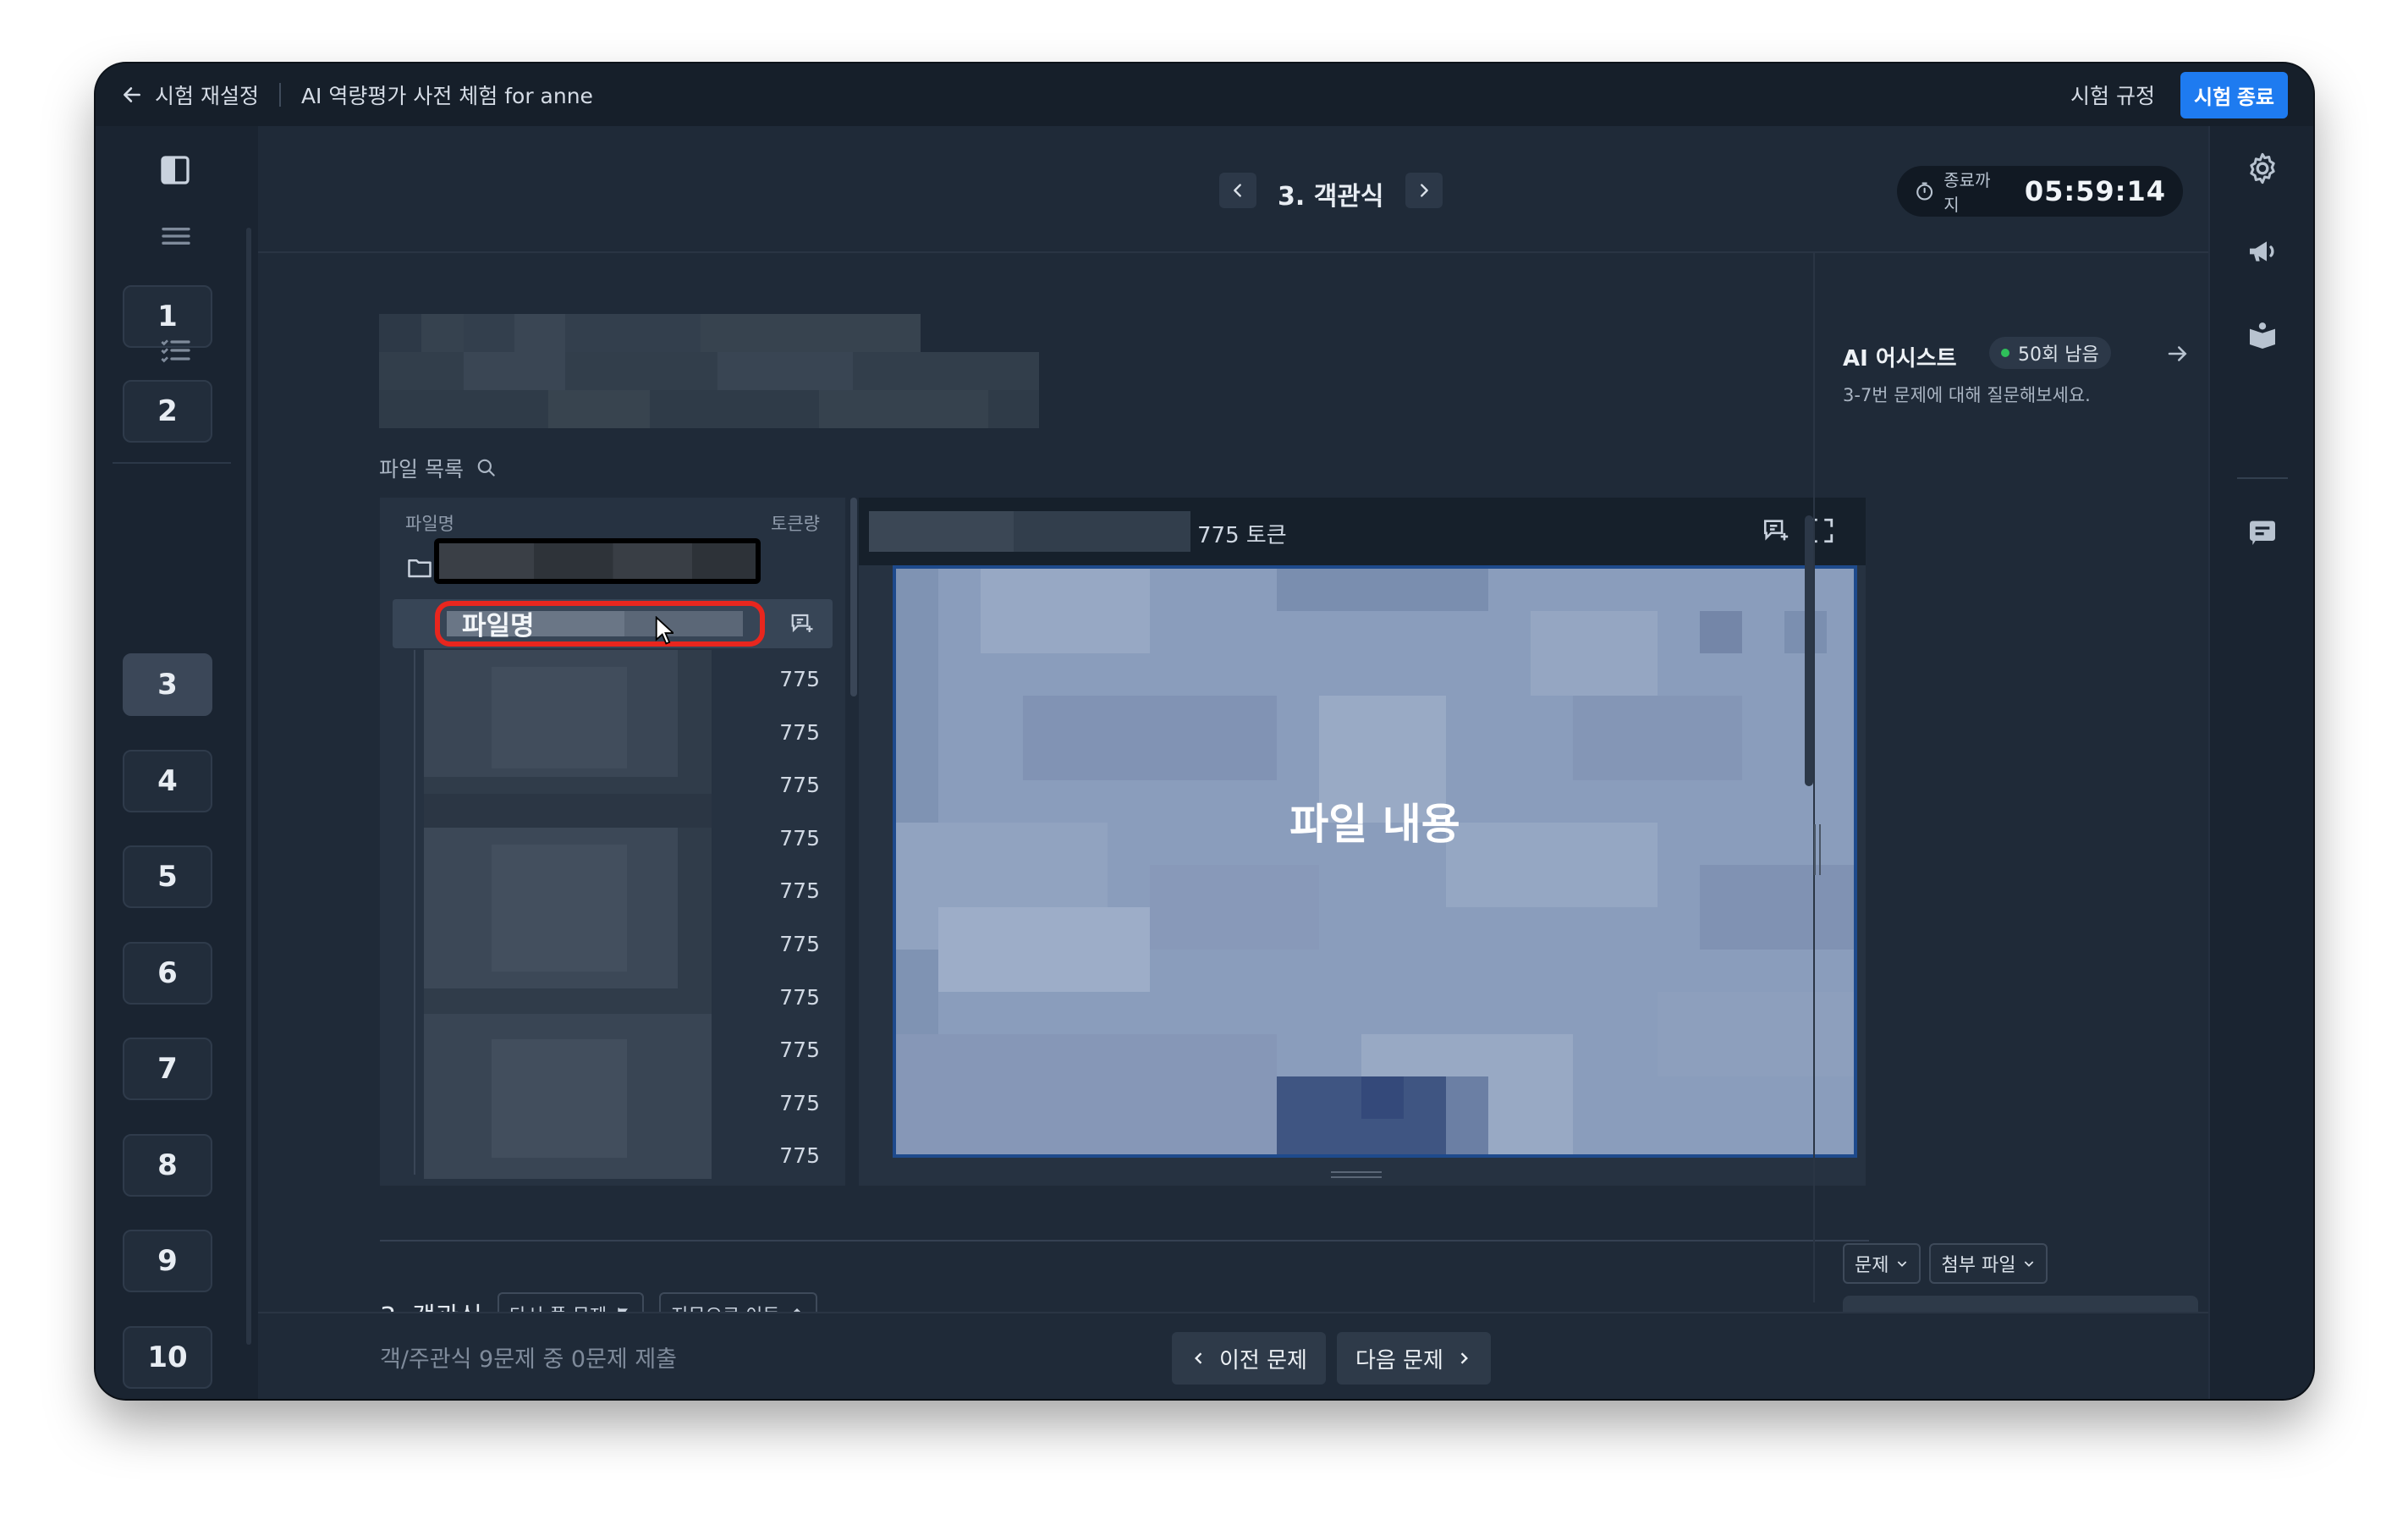  I want to click on folder-name-redacted, so click(597, 561).